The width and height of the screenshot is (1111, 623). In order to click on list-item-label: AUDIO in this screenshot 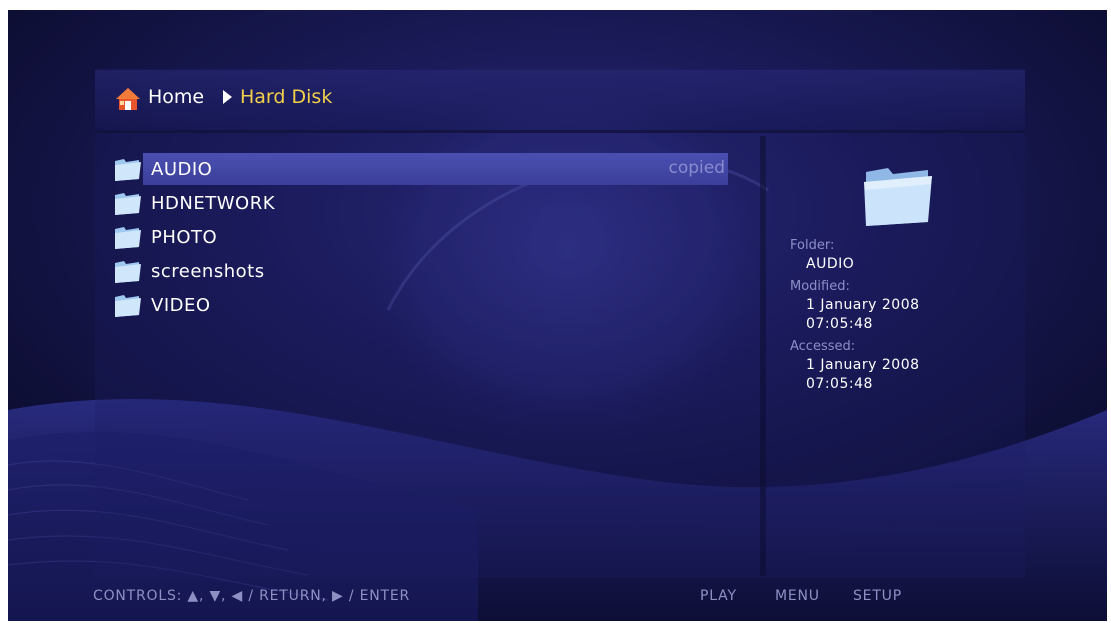, I will do `click(182, 169)`.